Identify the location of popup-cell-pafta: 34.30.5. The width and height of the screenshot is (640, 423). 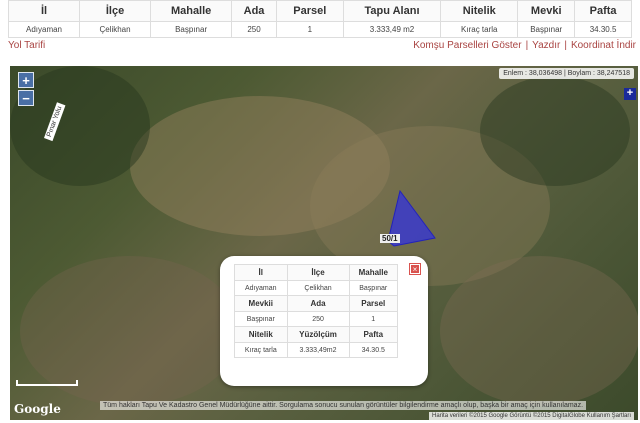
(373, 350).